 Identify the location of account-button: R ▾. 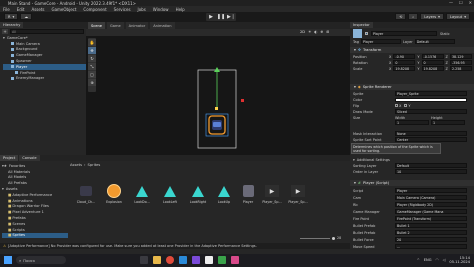
(11, 16).